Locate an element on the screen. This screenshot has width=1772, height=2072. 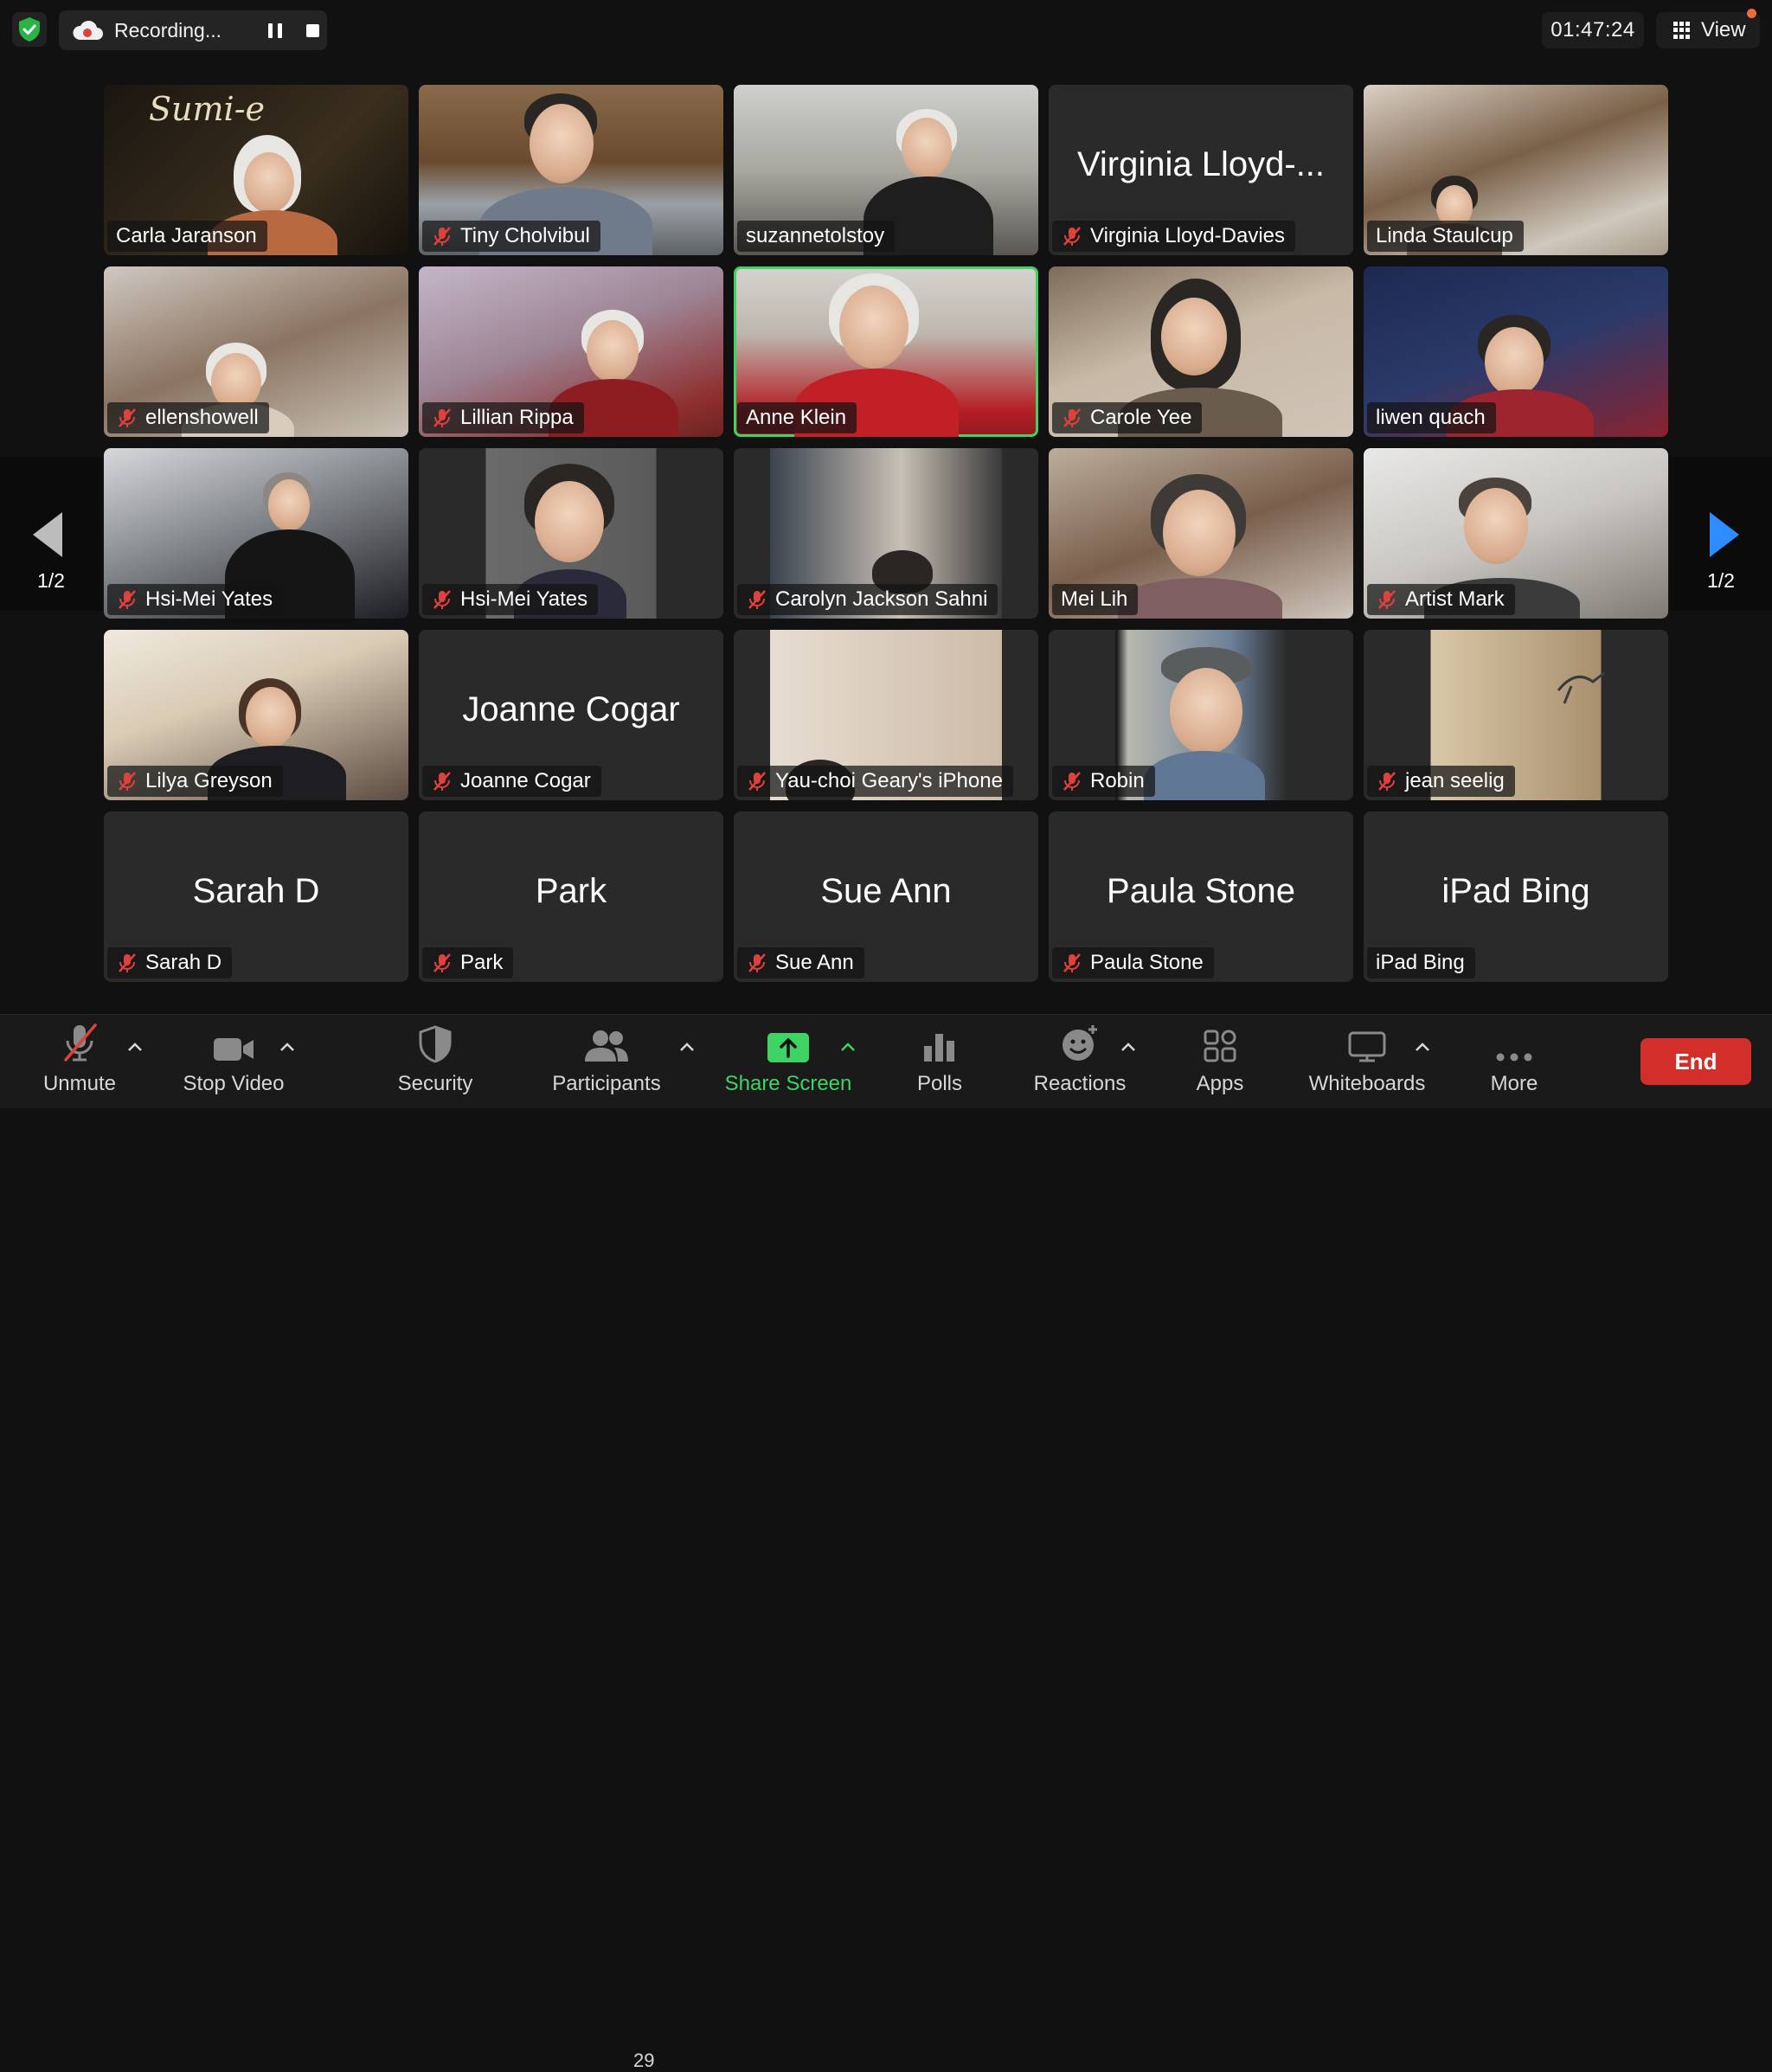
participant-tile: liwen quach is located at coordinates (1516, 351).